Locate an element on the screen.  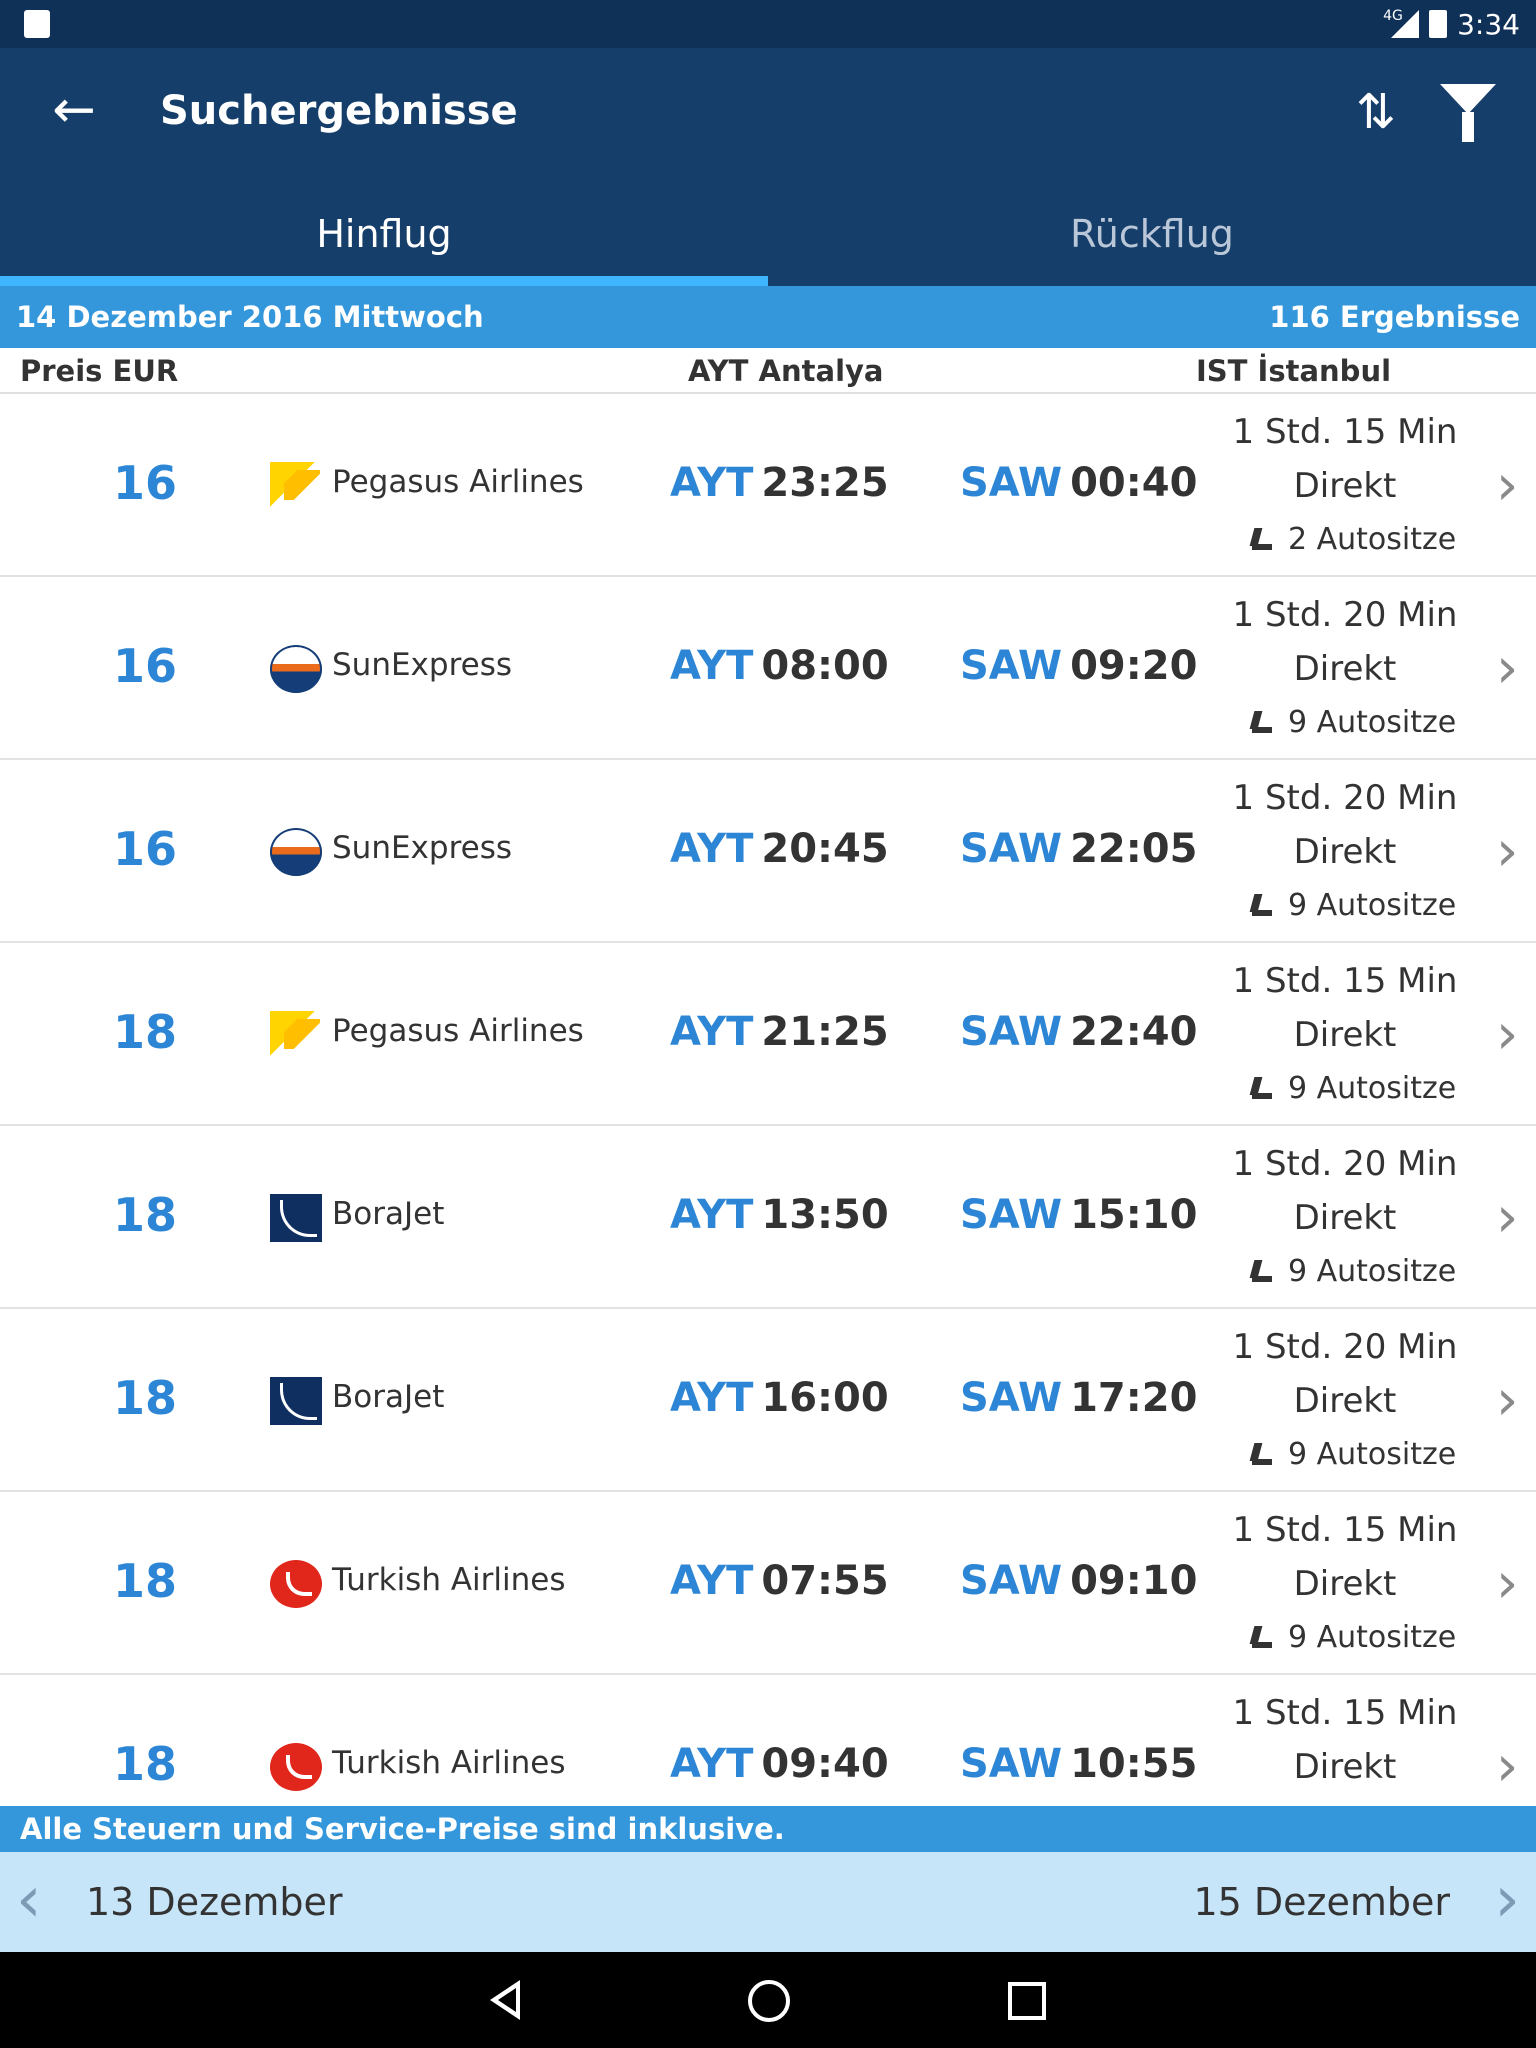
departure: AYT 16:00 is located at coordinates (779, 1398).